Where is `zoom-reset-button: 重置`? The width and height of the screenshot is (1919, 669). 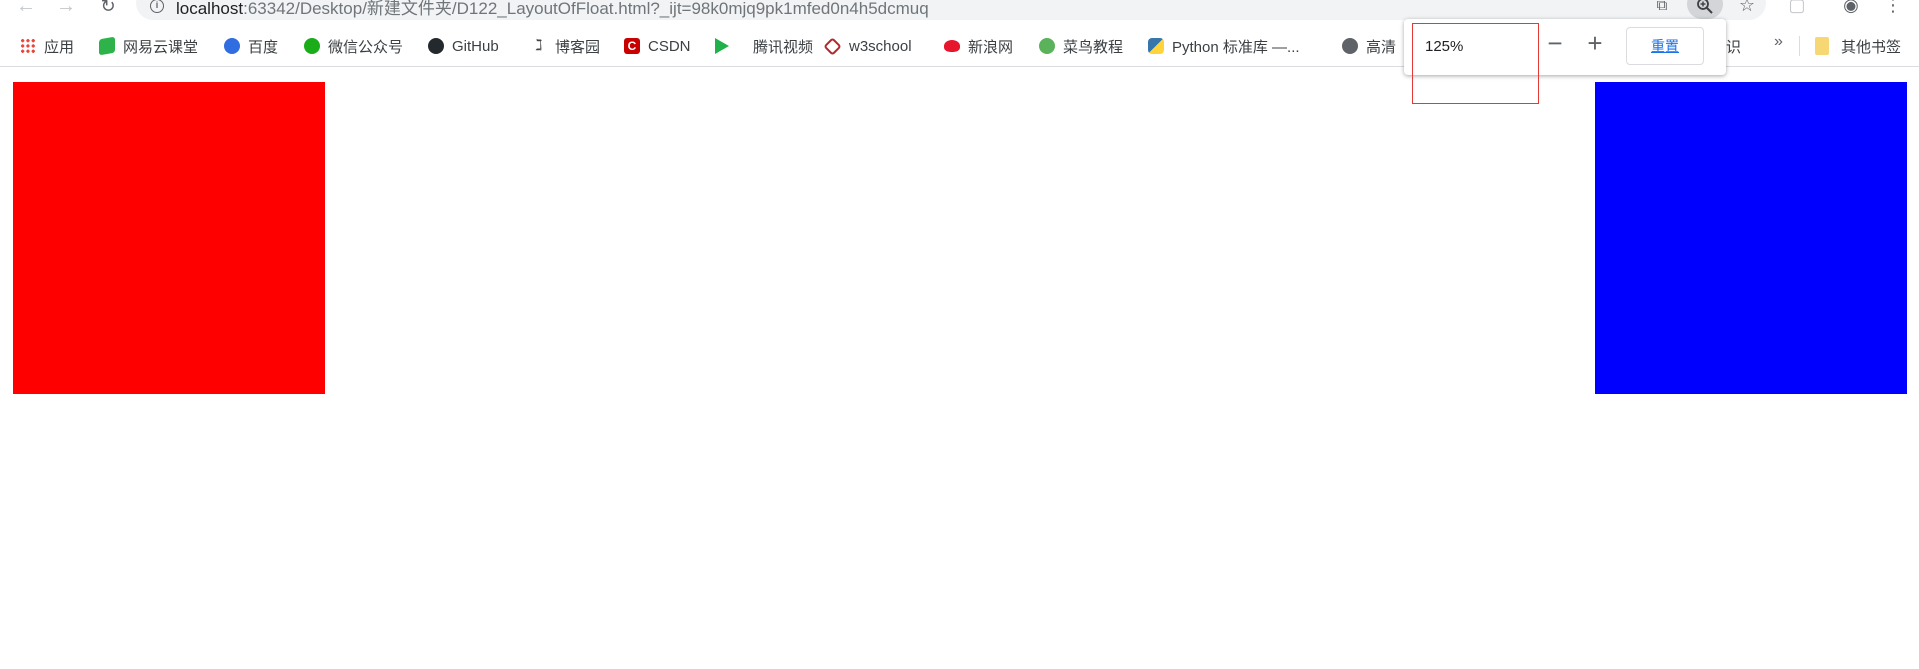 zoom-reset-button: 重置 is located at coordinates (1665, 46).